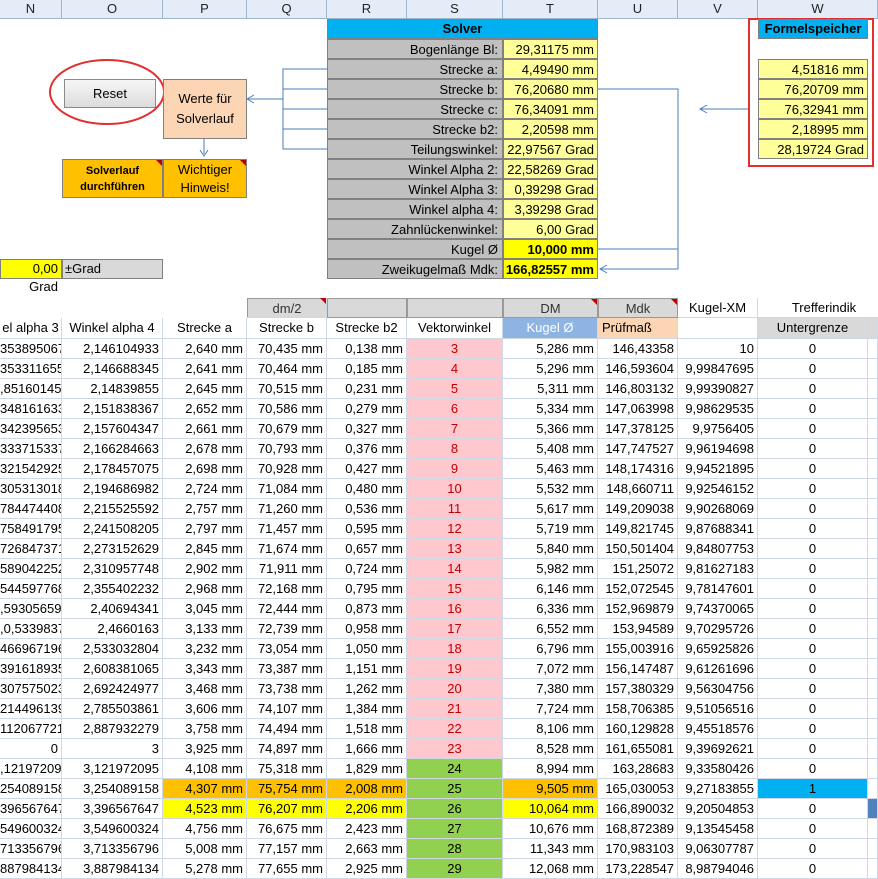  What do you see at coordinates (205, 569) in the screenshot?
I see `table-cell: 2,902 mm` at bounding box center [205, 569].